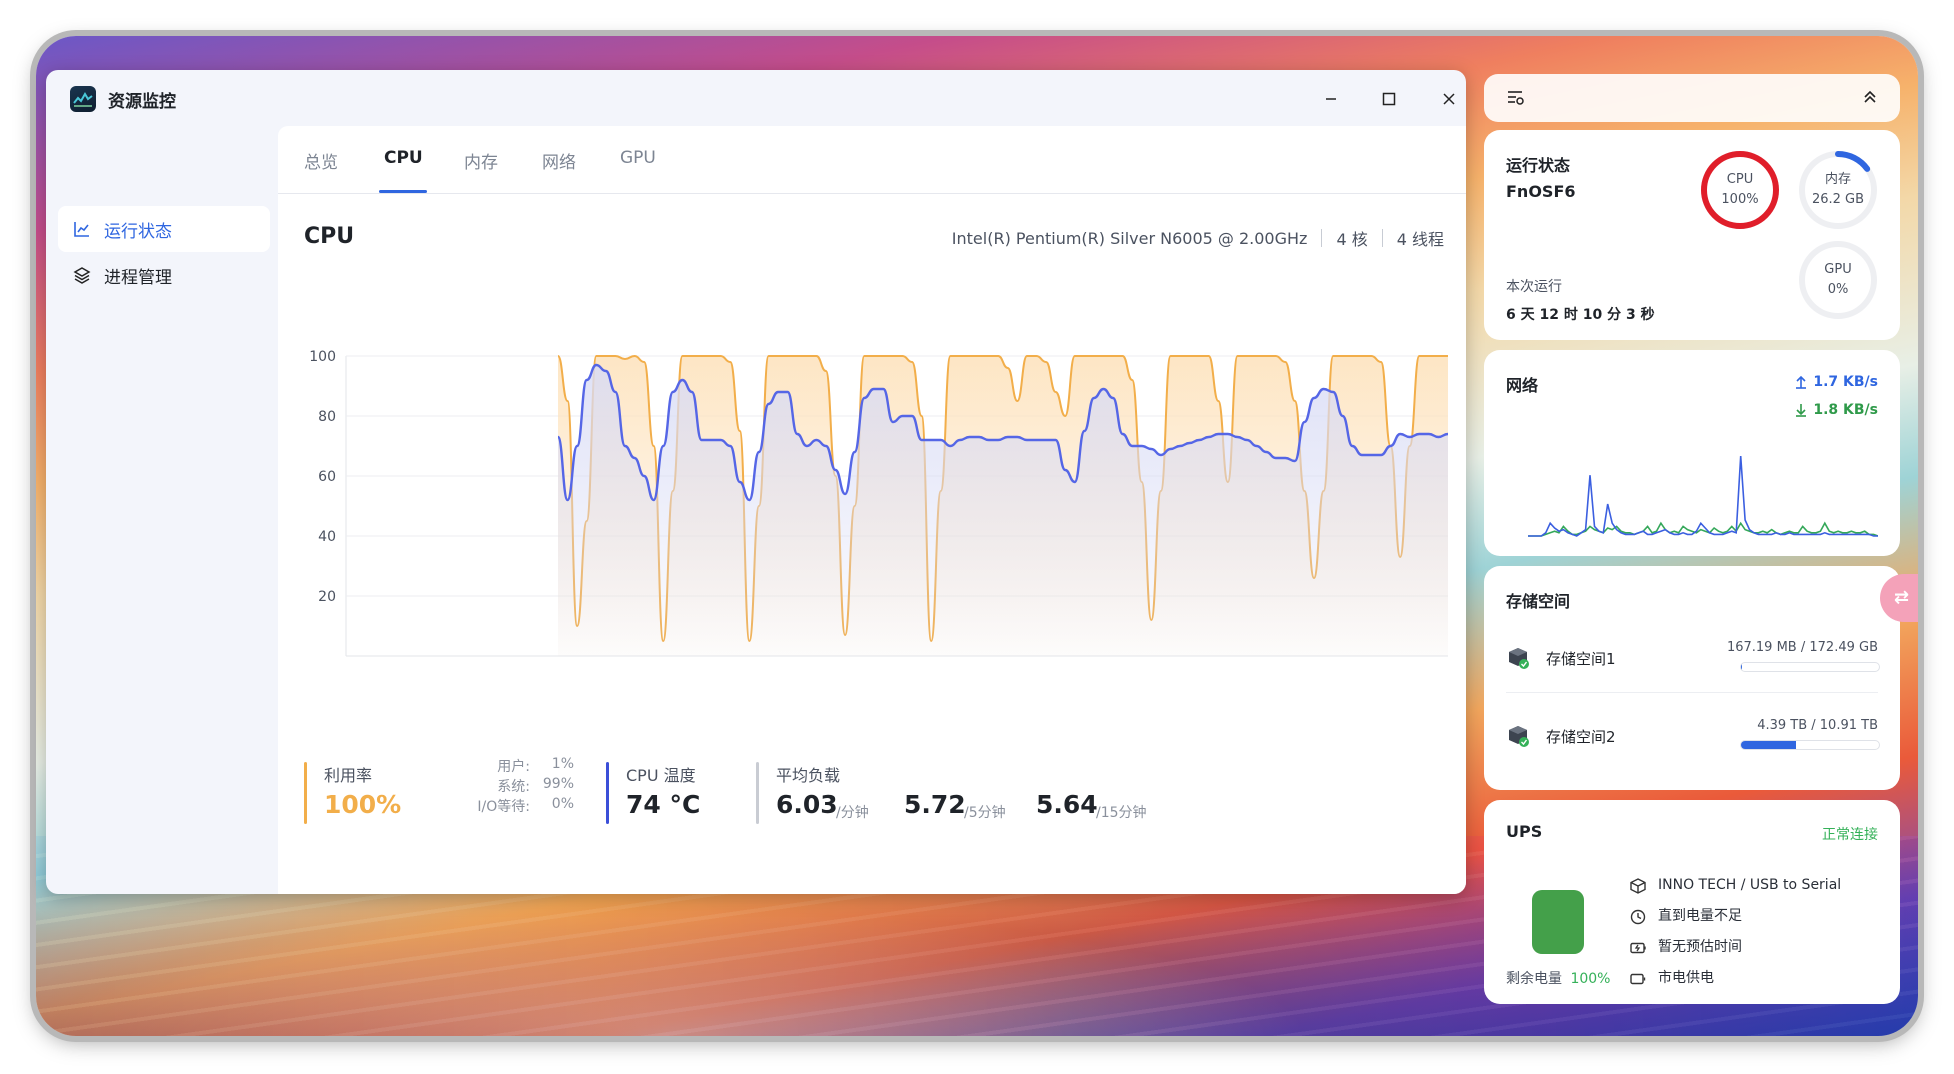 The image size is (1954, 1074). What do you see at coordinates (83, 99) in the screenshot?
I see `app-icon` at bounding box center [83, 99].